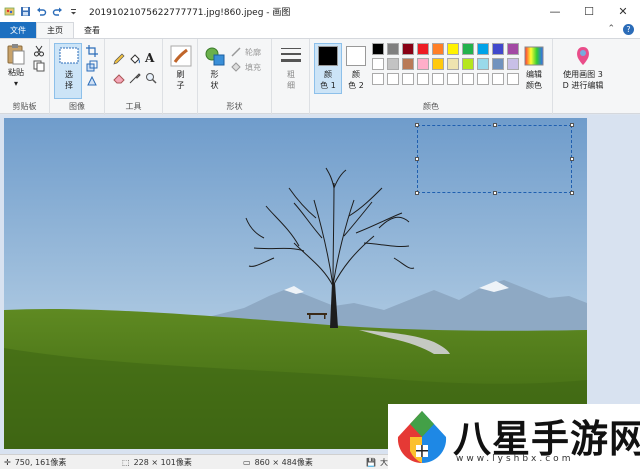 Image resolution: width=640 pixels, height=469 pixels. What do you see at coordinates (25, 11) in the screenshot?
I see `save-icon` at bounding box center [25, 11].